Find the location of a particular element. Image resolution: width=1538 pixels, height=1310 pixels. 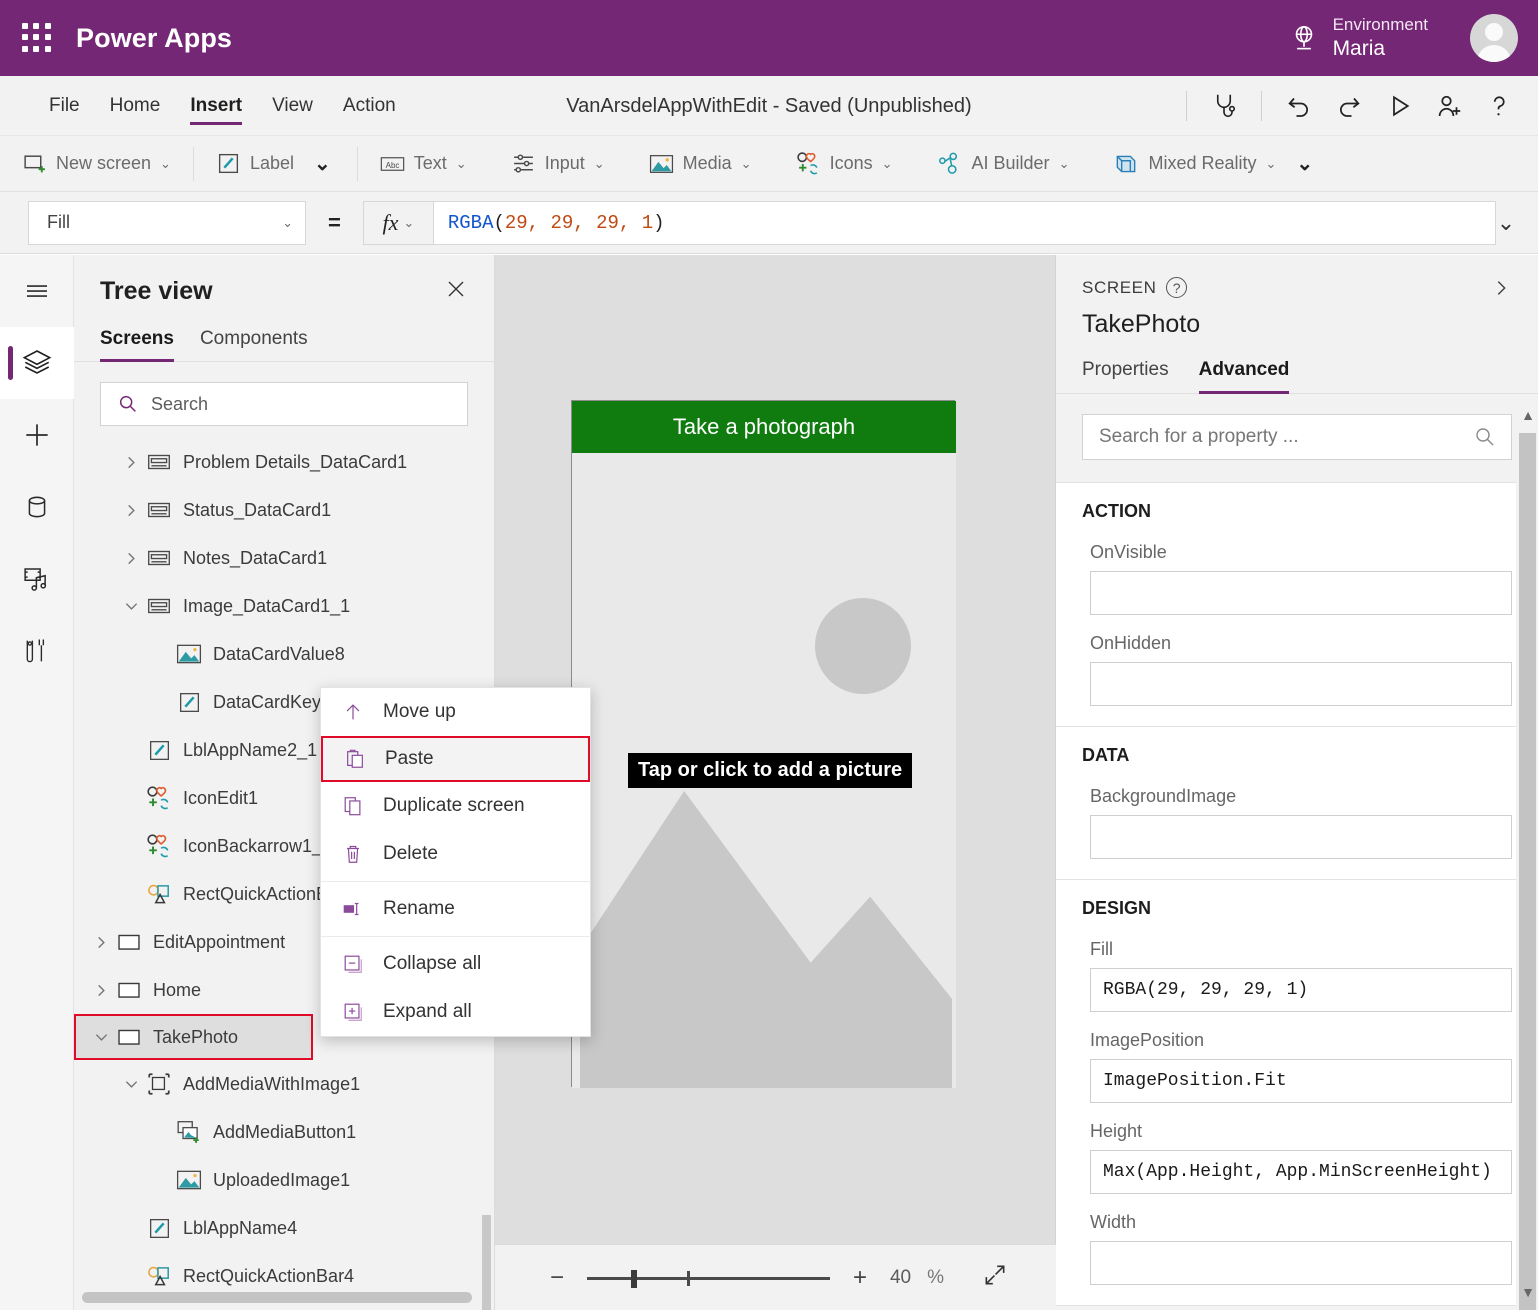

fx-button: fx ⌄ is located at coordinates (397, 222).